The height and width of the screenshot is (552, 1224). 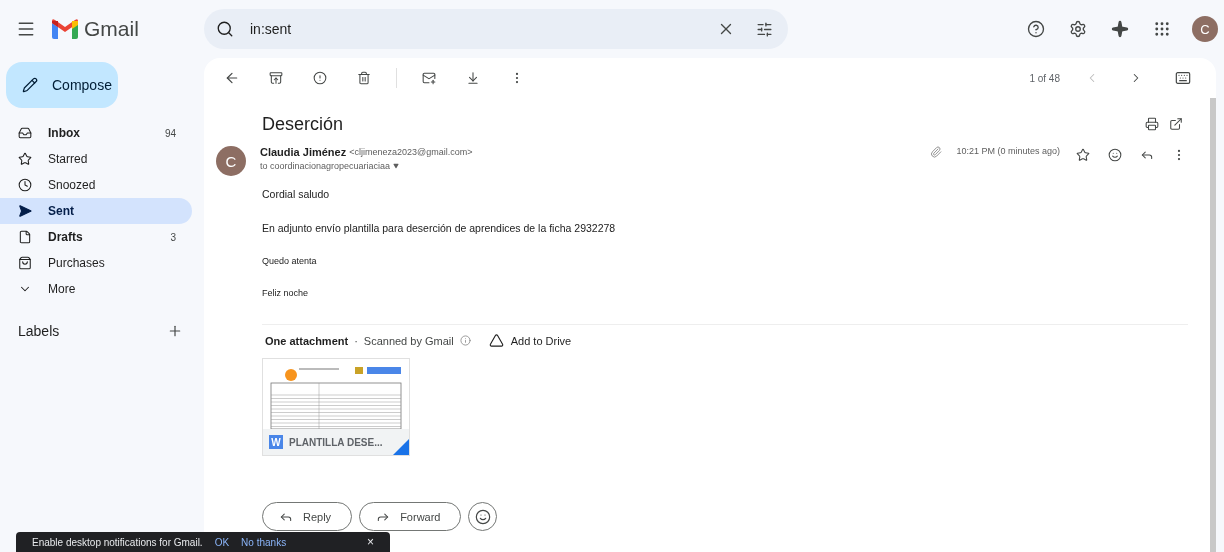 What do you see at coordinates (225, 29) in the screenshot?
I see `search-icon` at bounding box center [225, 29].